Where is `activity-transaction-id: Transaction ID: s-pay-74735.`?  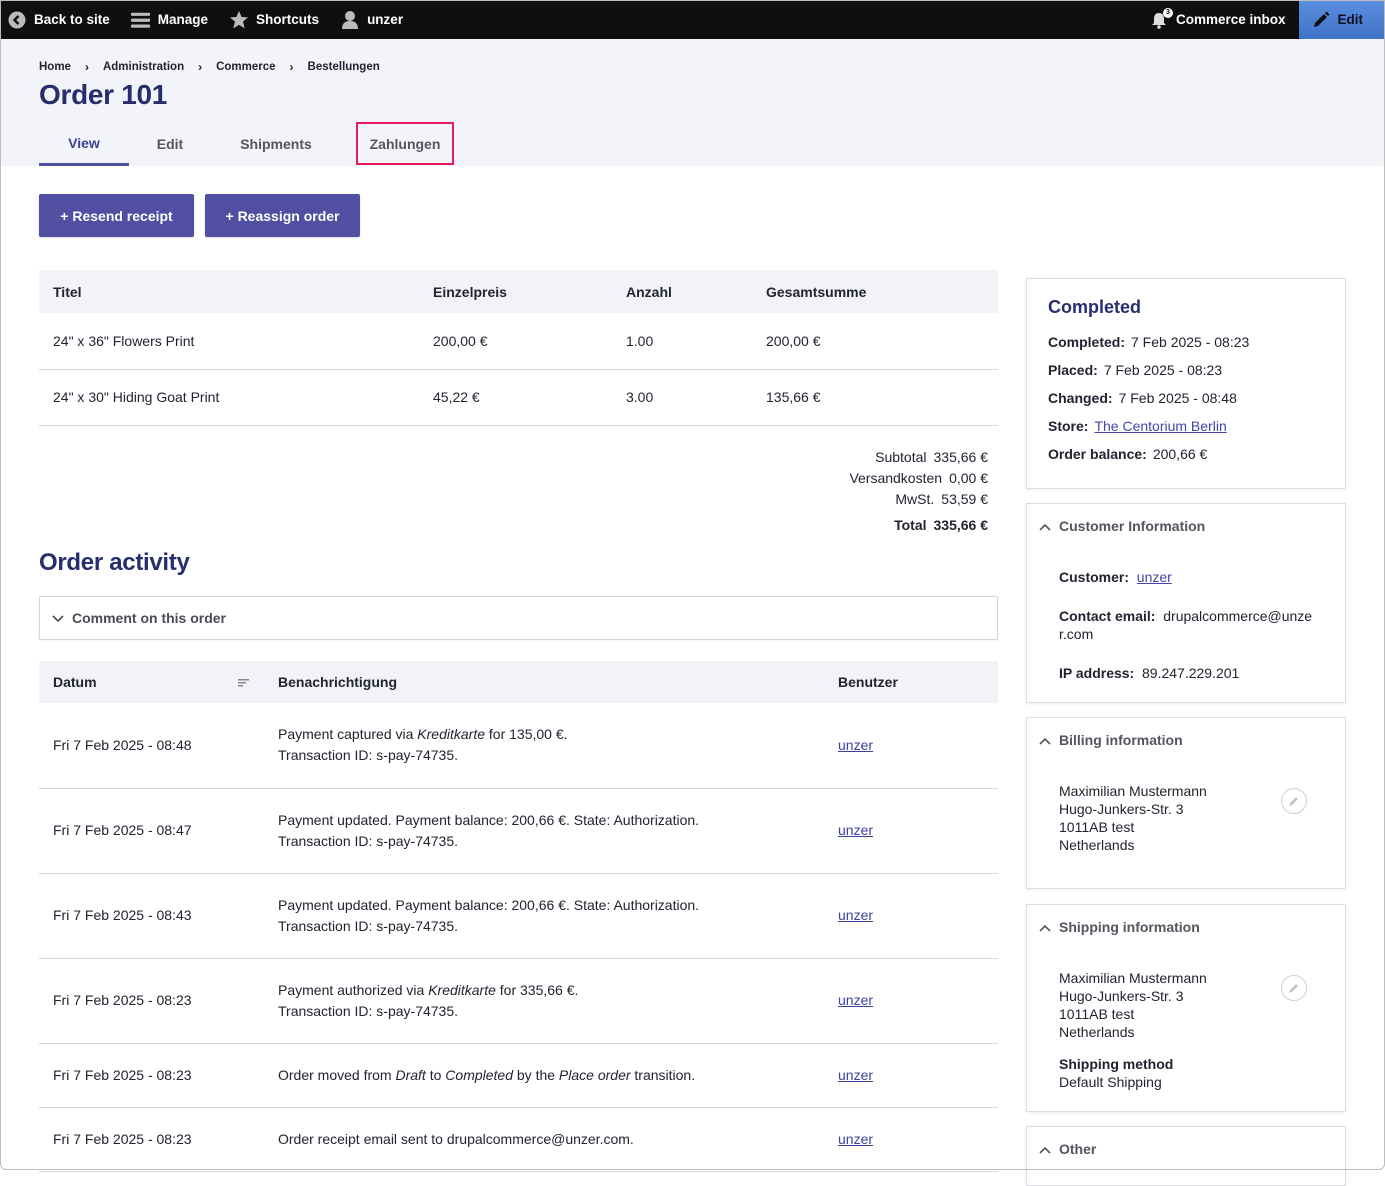
activity-transaction-id: Transaction ID: s-pay-74735. is located at coordinates (544, 1011).